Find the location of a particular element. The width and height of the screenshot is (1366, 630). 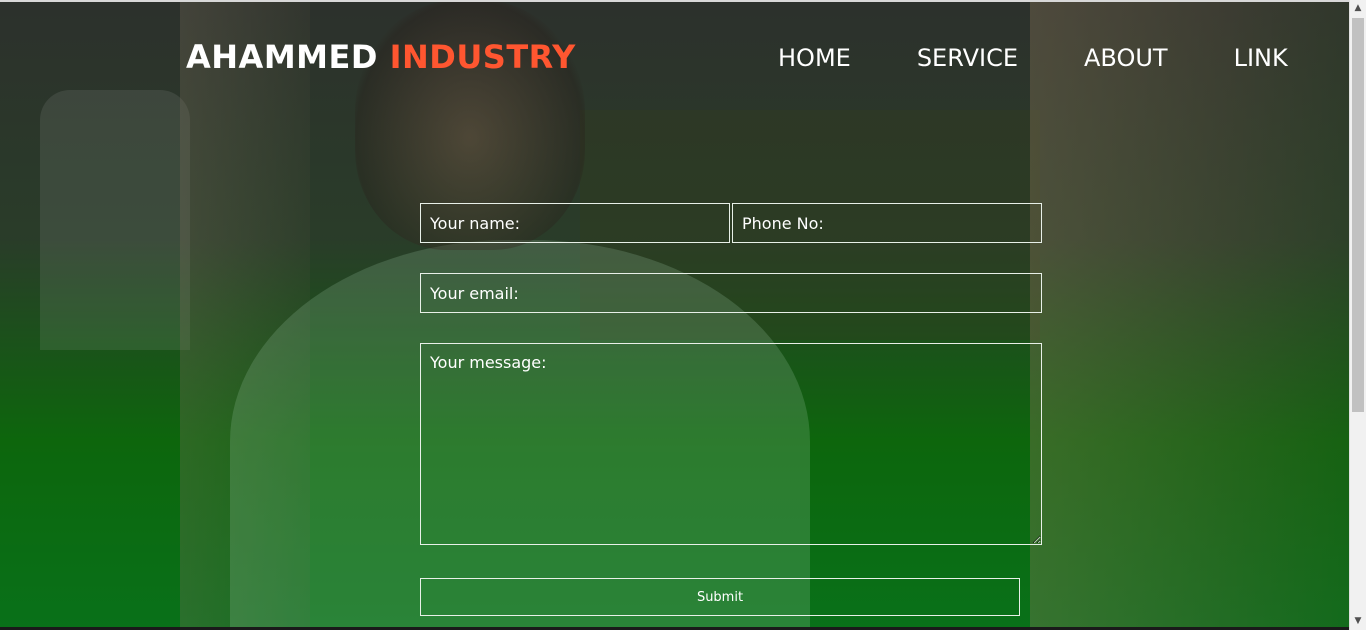

email-input is located at coordinates (731, 293).